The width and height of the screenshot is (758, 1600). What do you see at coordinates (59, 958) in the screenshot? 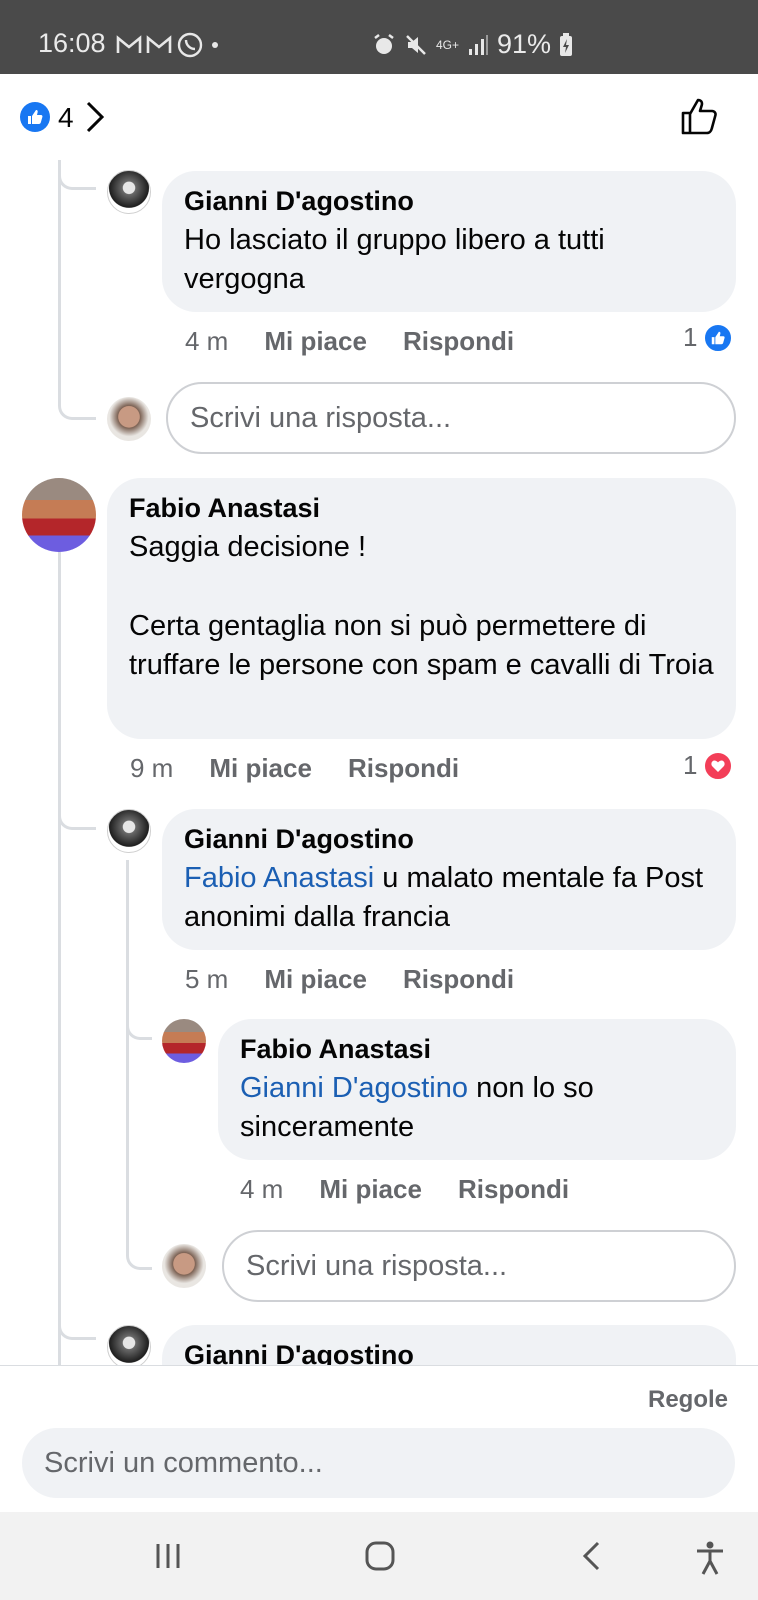
I see `thread-line` at bounding box center [59, 958].